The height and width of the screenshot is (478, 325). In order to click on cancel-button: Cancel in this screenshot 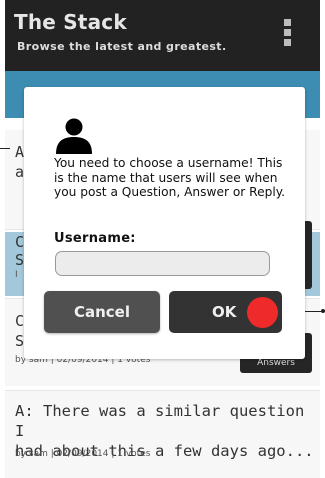, I will do `click(102, 312)`.